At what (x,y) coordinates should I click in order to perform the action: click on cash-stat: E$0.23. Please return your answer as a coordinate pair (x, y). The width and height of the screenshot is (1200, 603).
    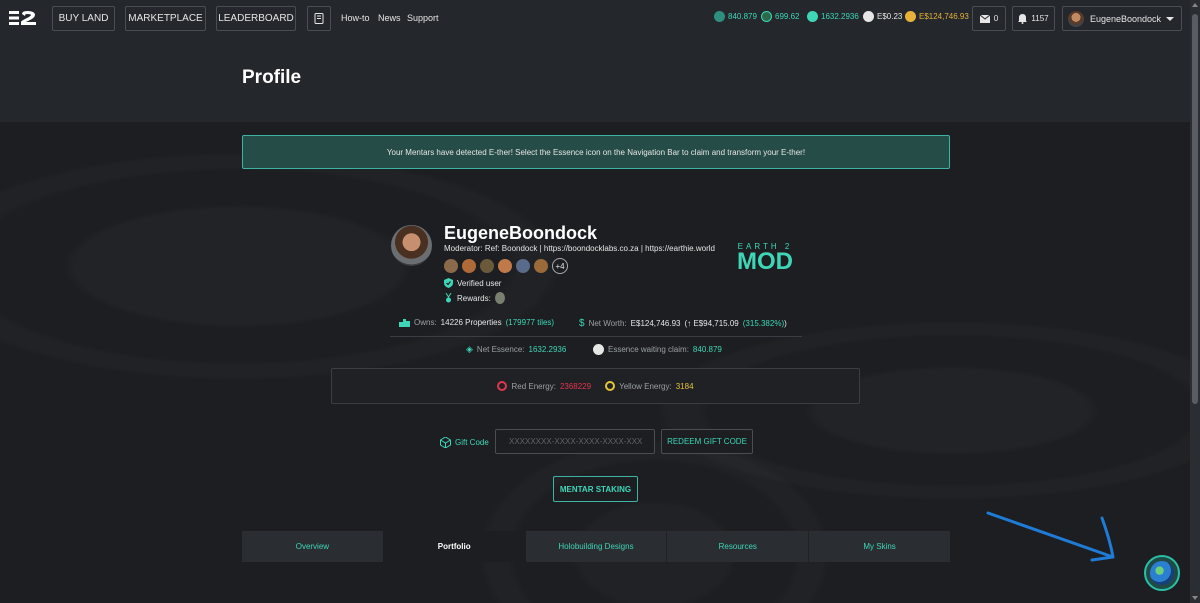
    Looking at the image, I should click on (882, 16).